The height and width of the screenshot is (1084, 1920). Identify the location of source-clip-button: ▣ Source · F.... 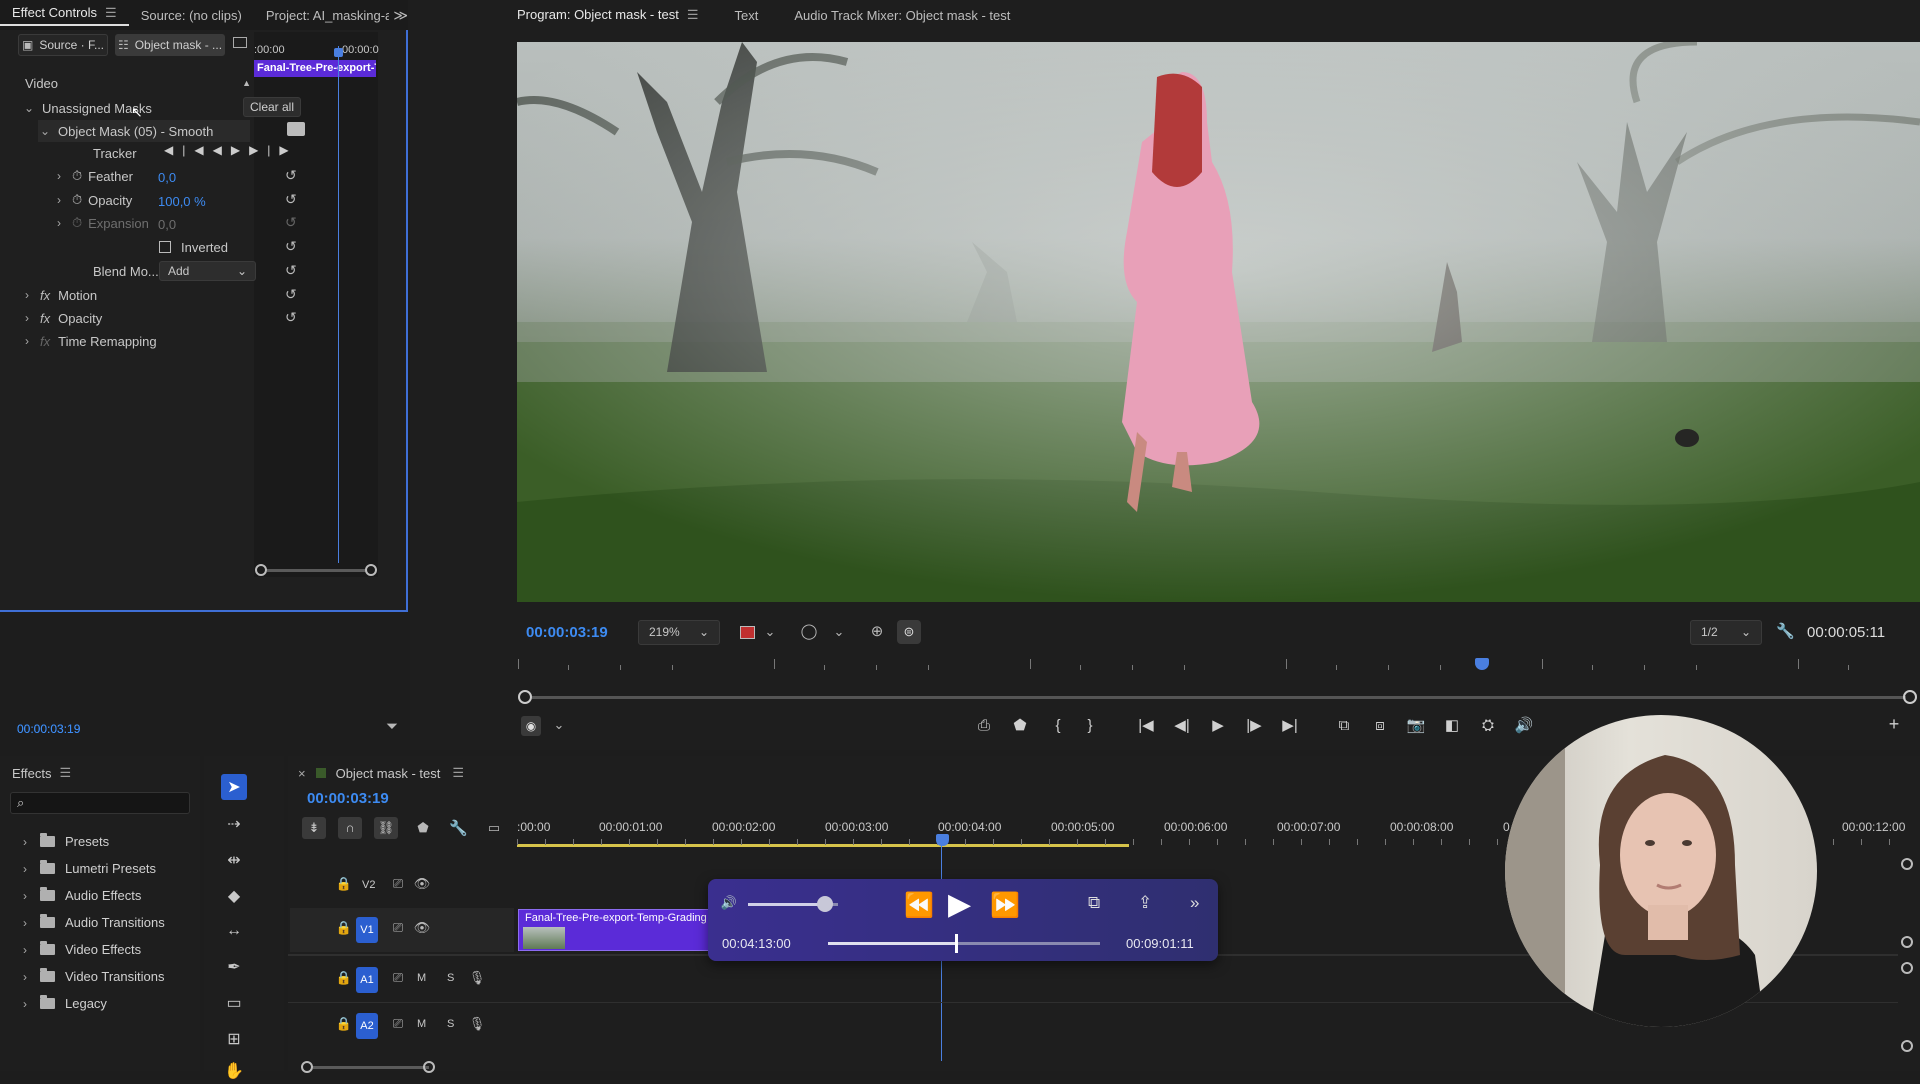
(63, 45).